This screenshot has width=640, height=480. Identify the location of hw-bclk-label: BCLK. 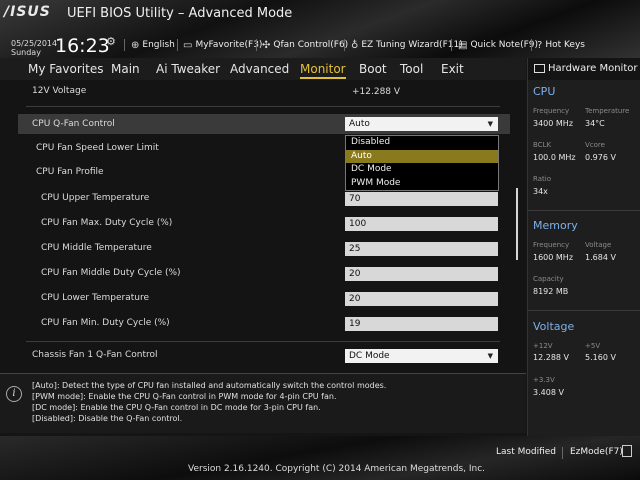
(542, 145).